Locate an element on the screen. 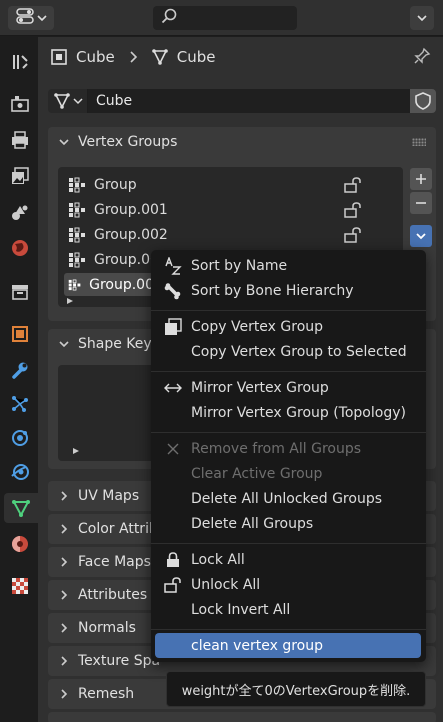 The height and width of the screenshot is (722, 443). x-icon is located at coordinates (173, 449).